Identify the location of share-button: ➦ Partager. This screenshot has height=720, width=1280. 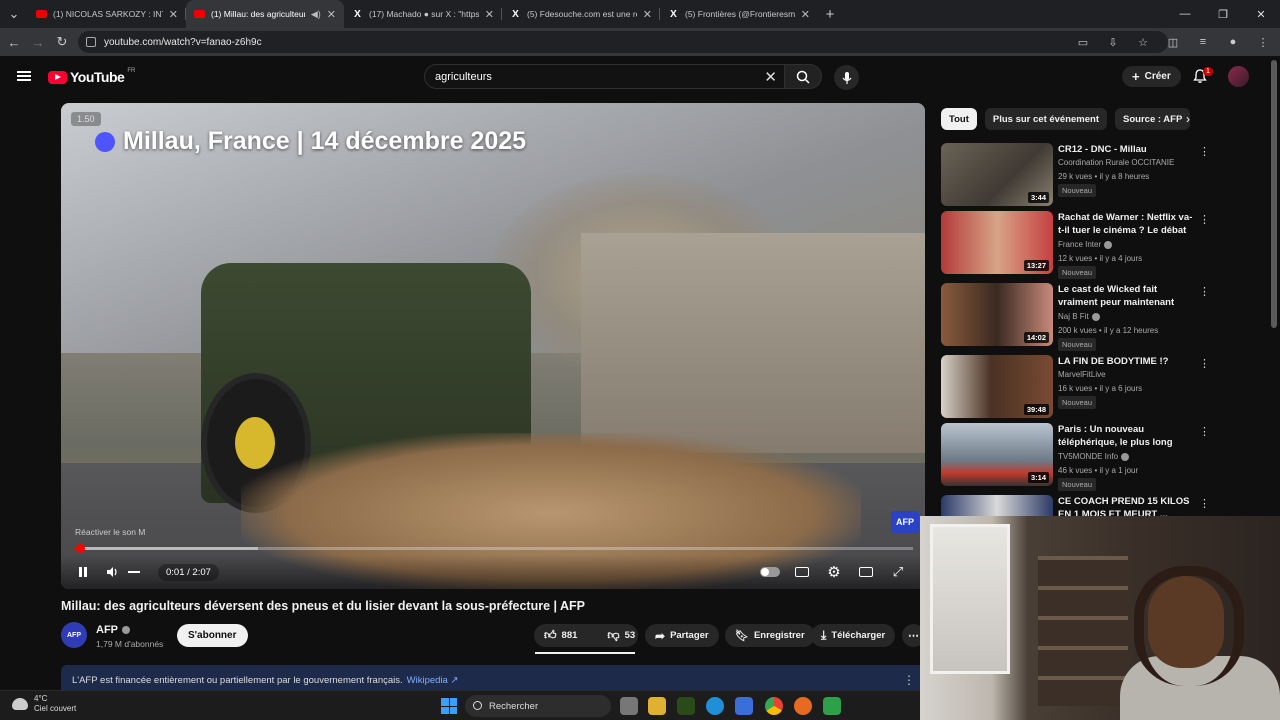
(682, 635).